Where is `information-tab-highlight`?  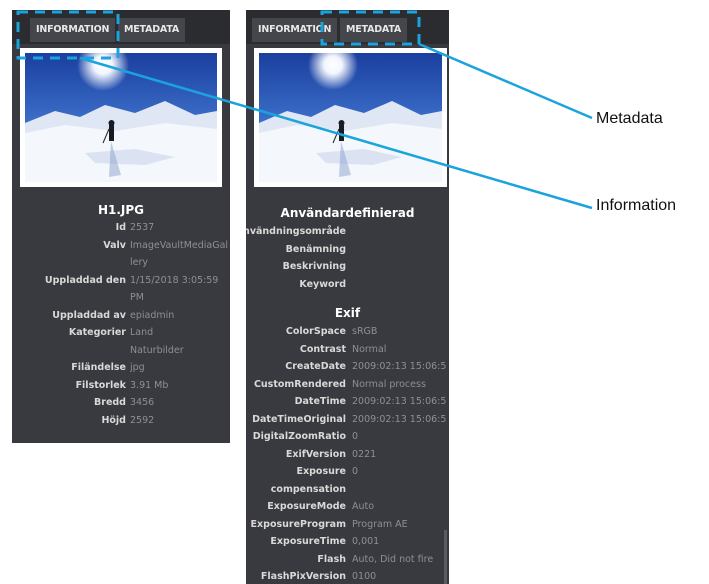
information-tab-highlight is located at coordinates (68, 35).